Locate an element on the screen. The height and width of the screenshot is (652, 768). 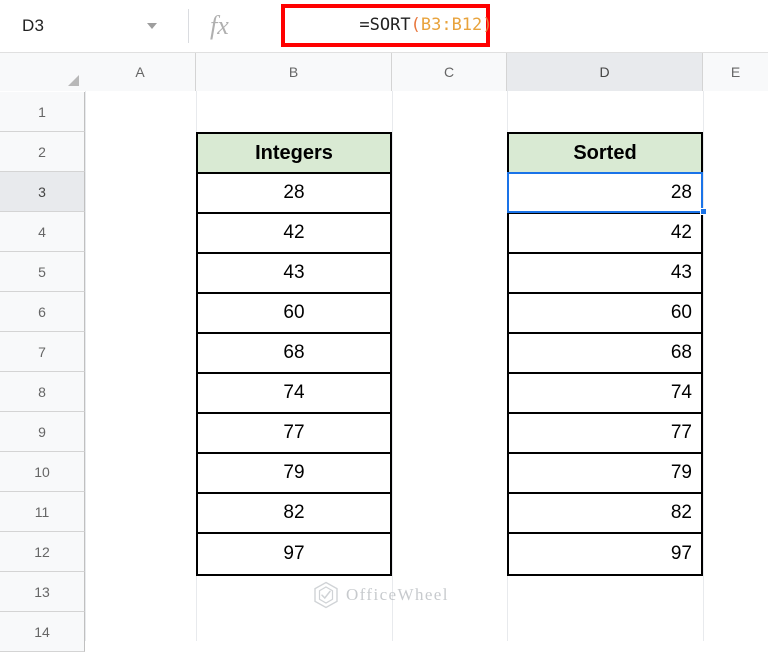
name-box-value: D3 is located at coordinates (33, 25).